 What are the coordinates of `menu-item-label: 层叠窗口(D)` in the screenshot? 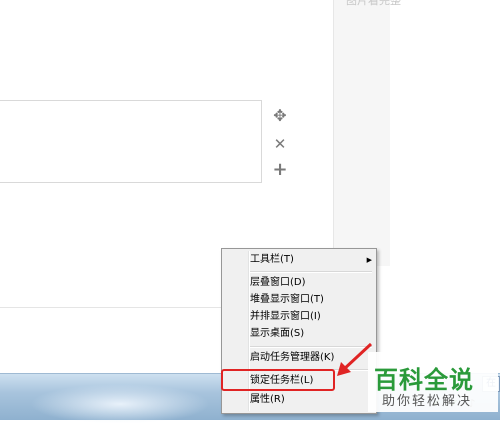 It's located at (278, 282).